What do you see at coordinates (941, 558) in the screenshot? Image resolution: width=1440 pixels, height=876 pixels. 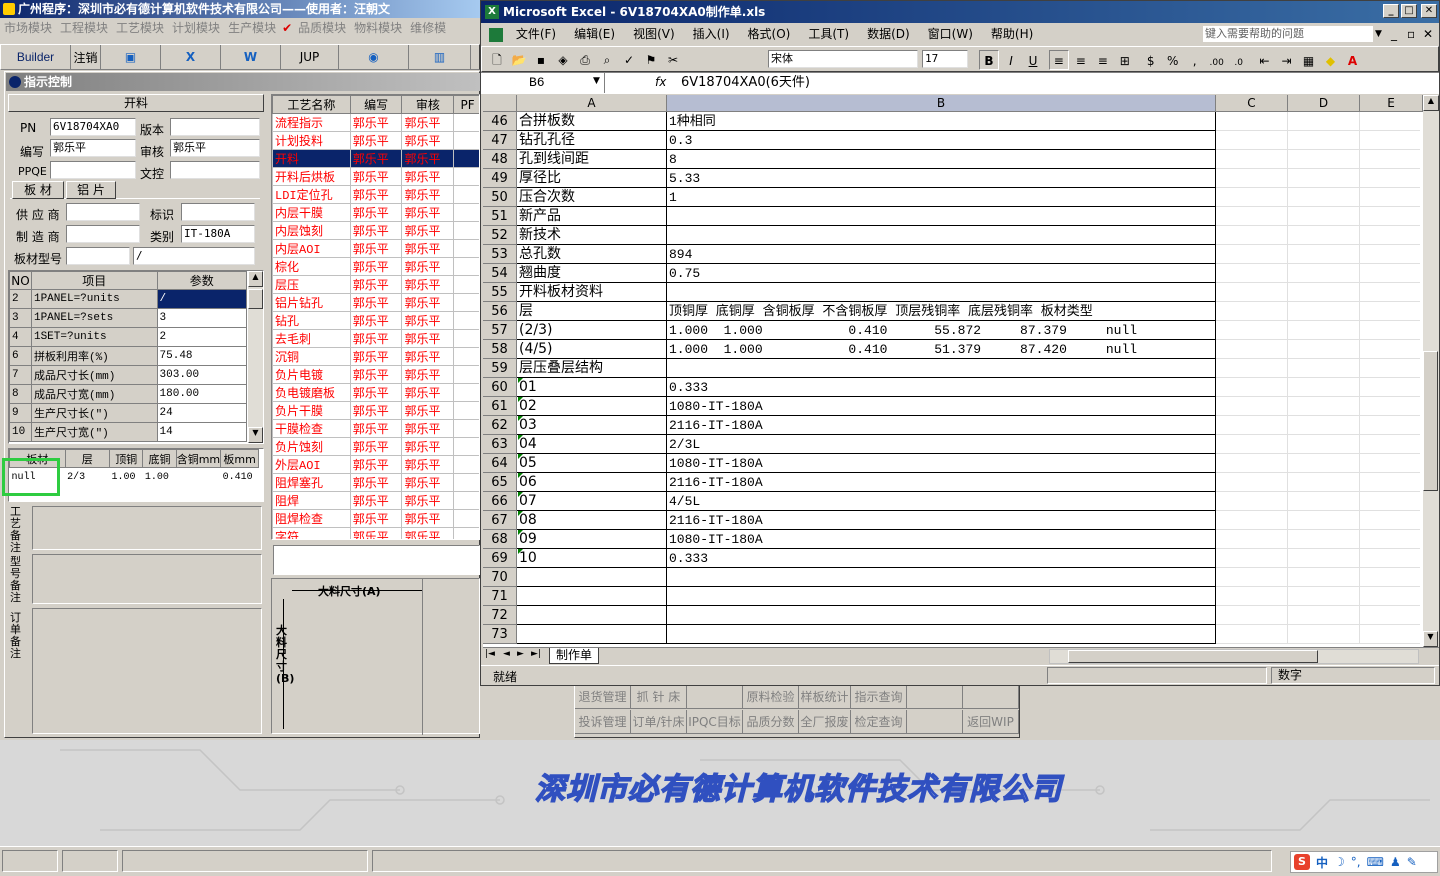 I see `cell-b: 0.333` at bounding box center [941, 558].